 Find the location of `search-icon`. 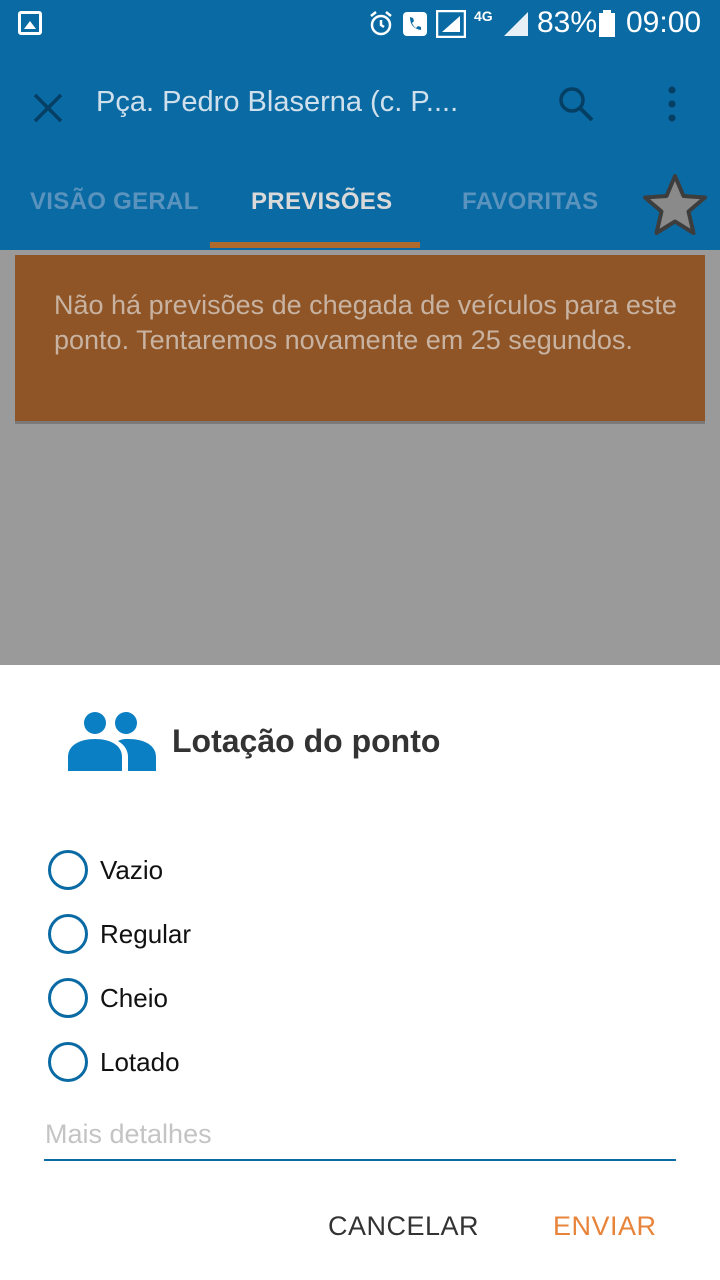

search-icon is located at coordinates (576, 104).